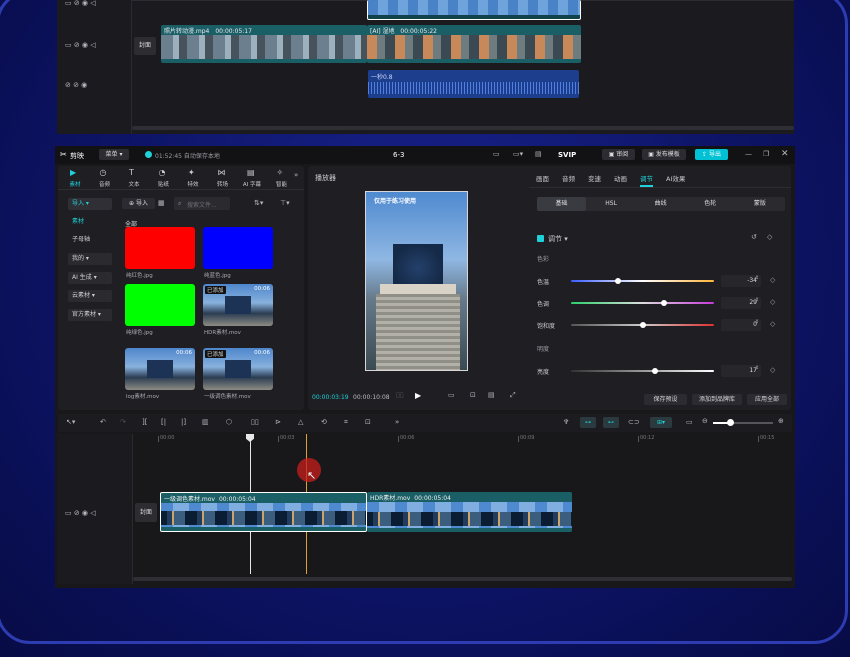 This screenshot has height=657, width=850. Describe the element at coordinates (469, 512) in the screenshot. I see `timeline-clip: HDR素材.mov 00:00:05:04` at that location.